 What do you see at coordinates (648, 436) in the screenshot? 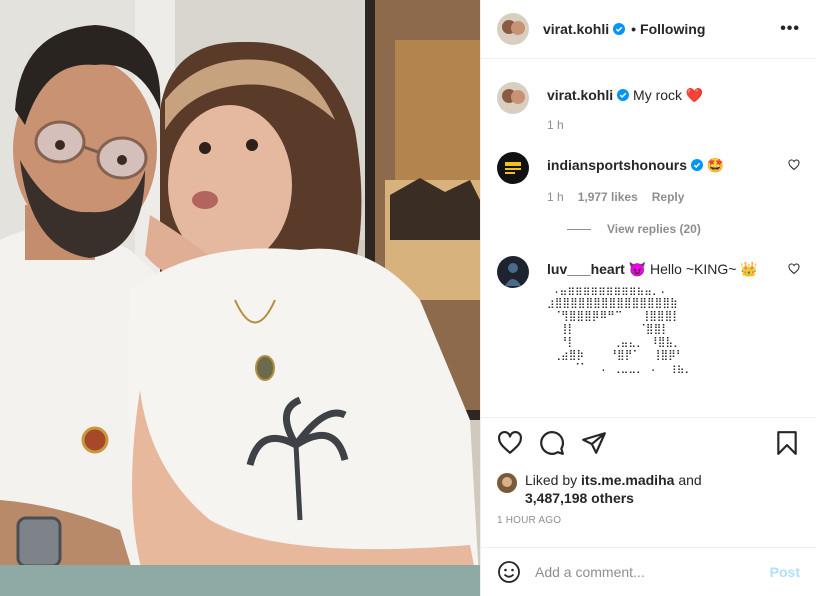
I see `post-actions-bar` at bounding box center [648, 436].